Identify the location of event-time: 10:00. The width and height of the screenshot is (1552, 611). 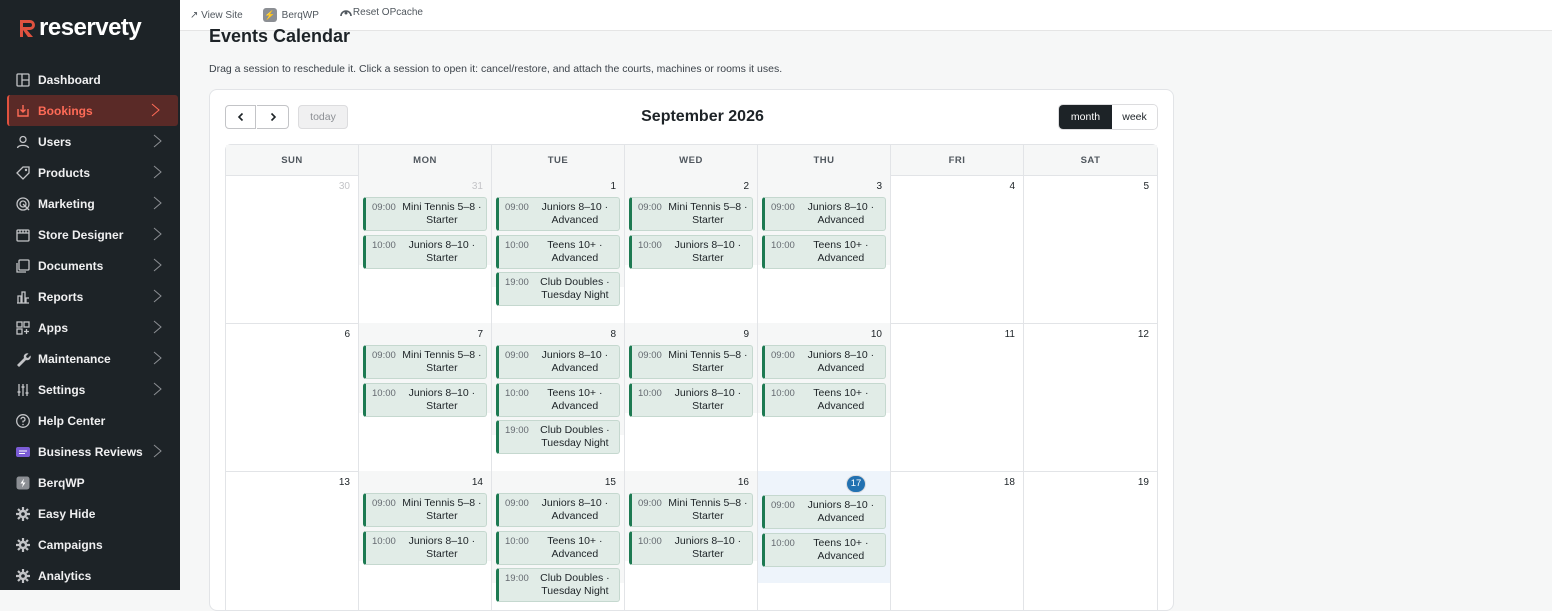
(783, 393).